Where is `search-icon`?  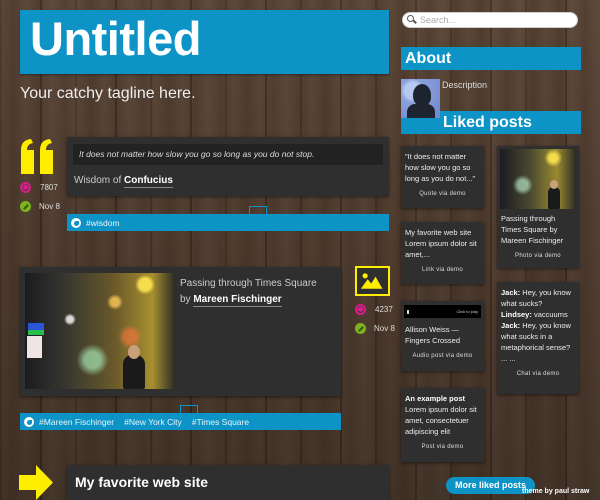 search-icon is located at coordinates (412, 20).